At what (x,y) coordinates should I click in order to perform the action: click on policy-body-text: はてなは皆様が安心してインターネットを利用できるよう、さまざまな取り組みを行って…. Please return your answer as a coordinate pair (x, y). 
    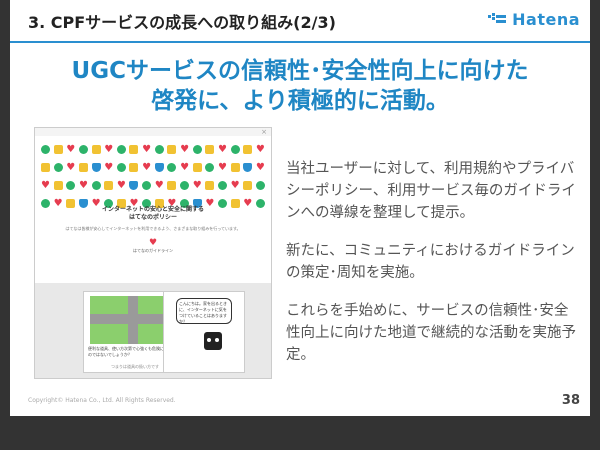
    Looking at the image, I should click on (153, 228).